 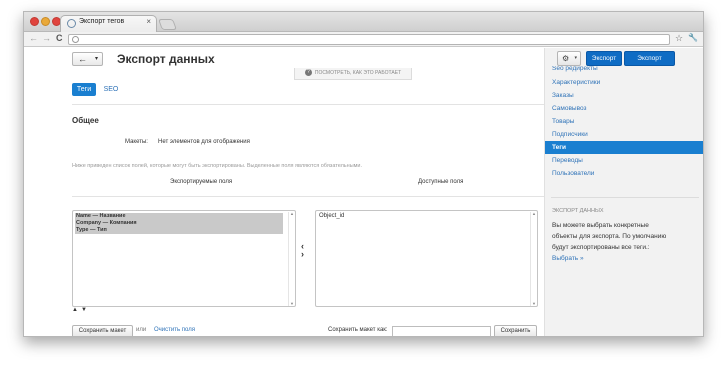 What do you see at coordinates (624, 95) in the screenshot?
I see `sidebar-item-orders: Заказы` at bounding box center [624, 95].